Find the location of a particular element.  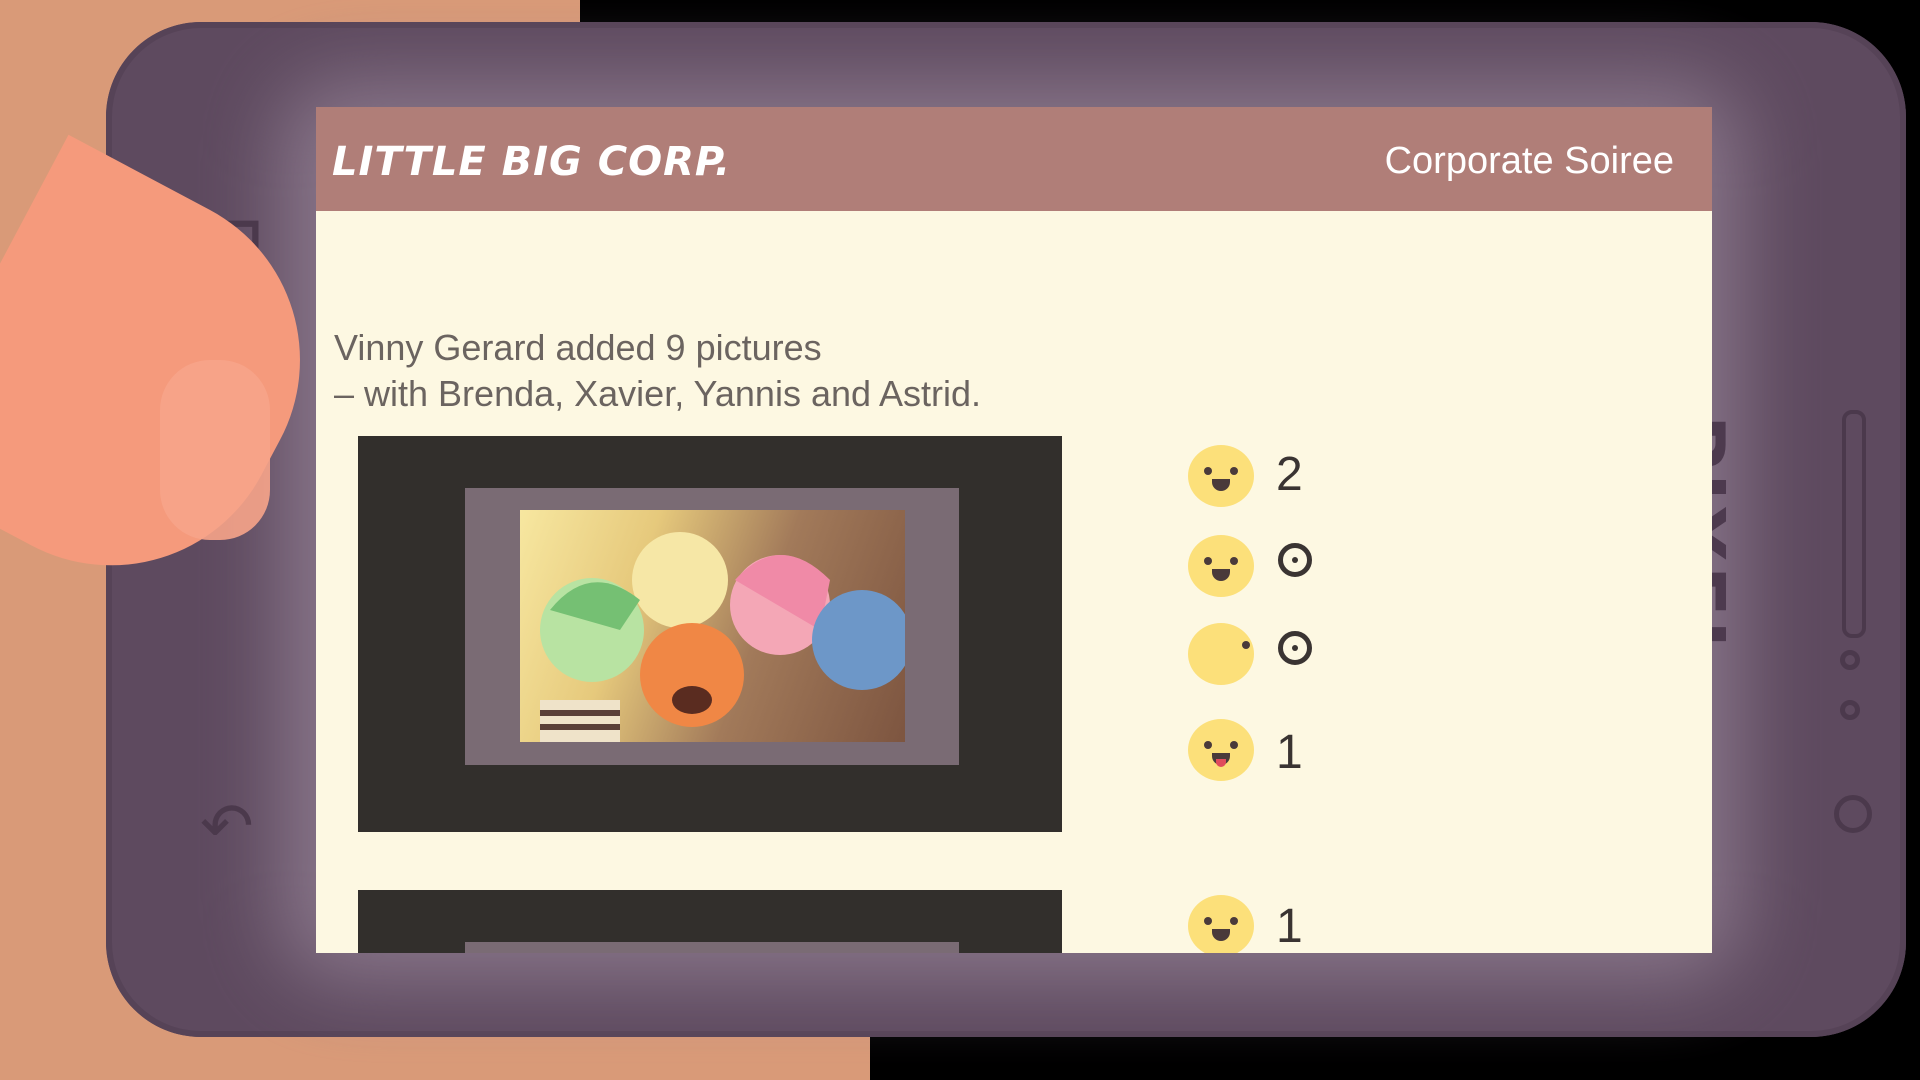

thumb-nail is located at coordinates (215, 450).